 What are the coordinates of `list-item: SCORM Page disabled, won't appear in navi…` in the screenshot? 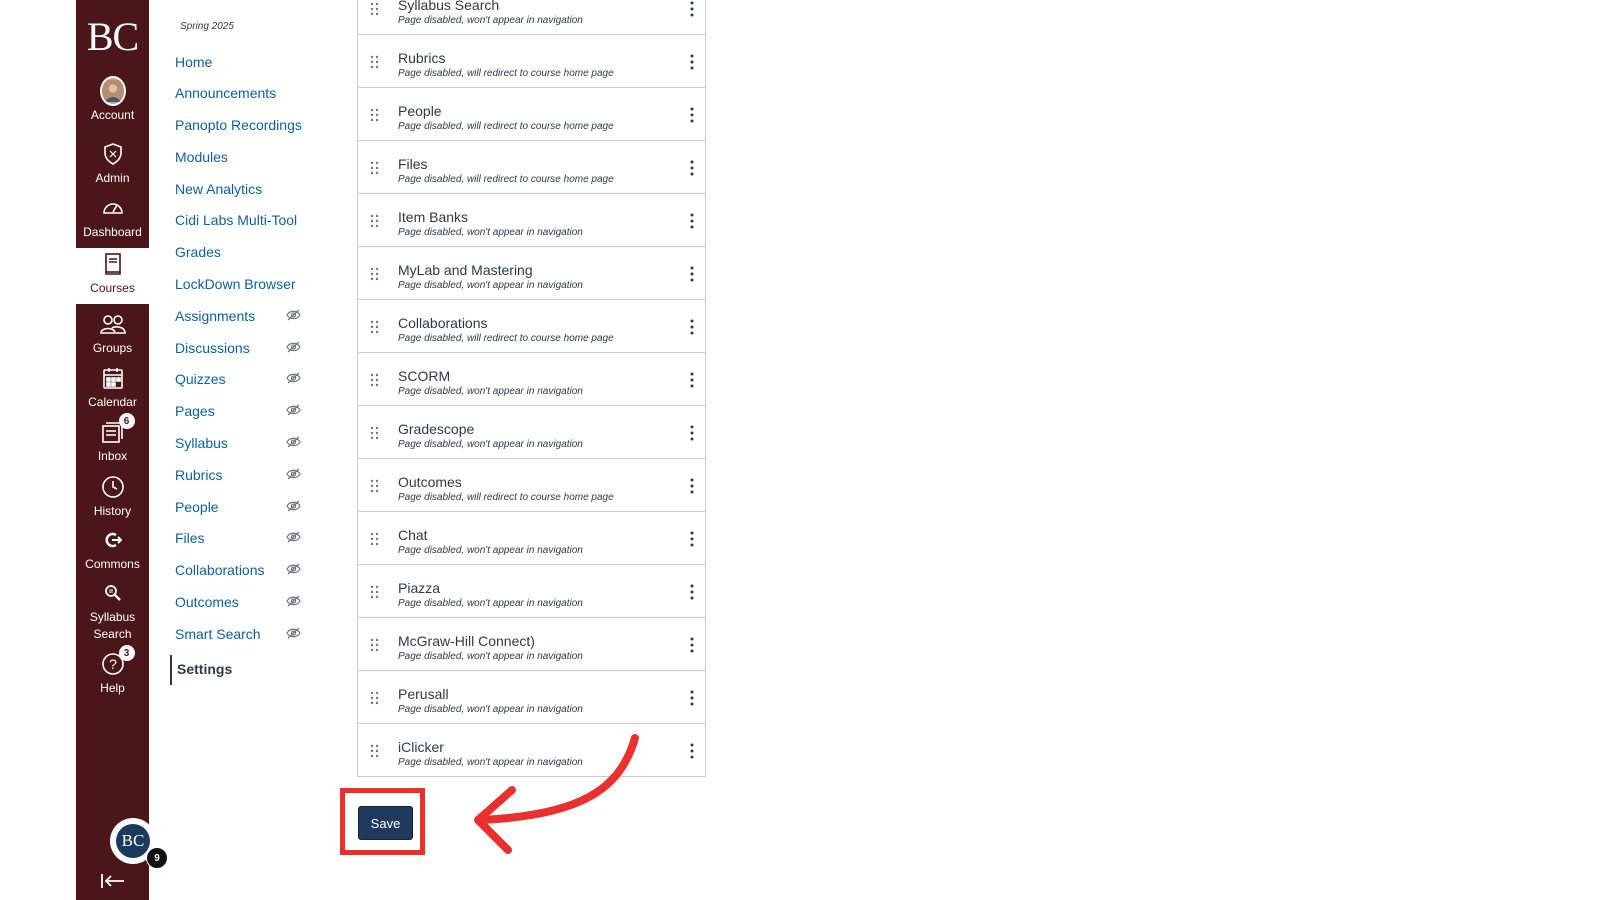 It's located at (531, 379).